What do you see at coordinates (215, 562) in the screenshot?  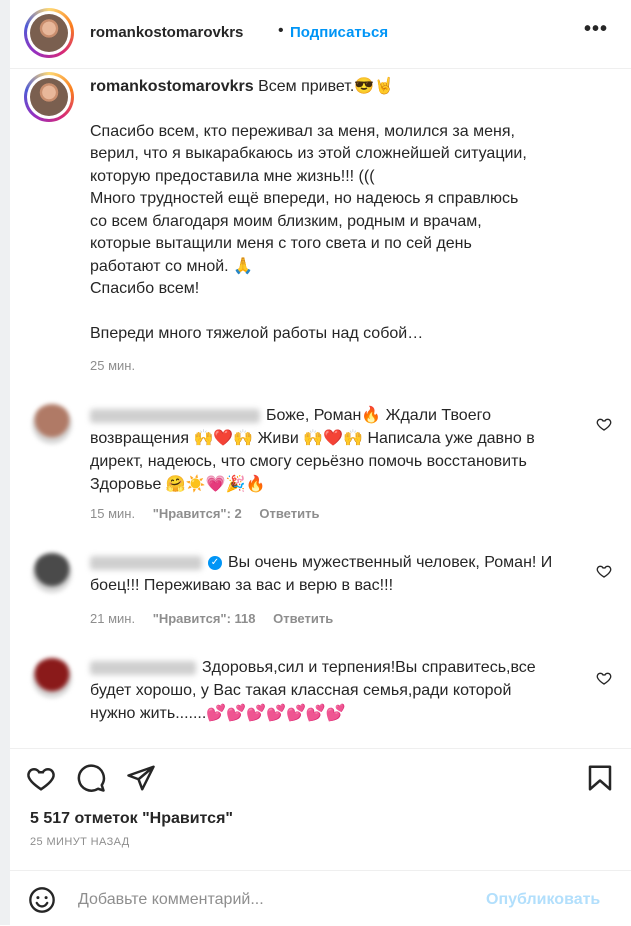 I see `verified-badge-icon: ✓` at bounding box center [215, 562].